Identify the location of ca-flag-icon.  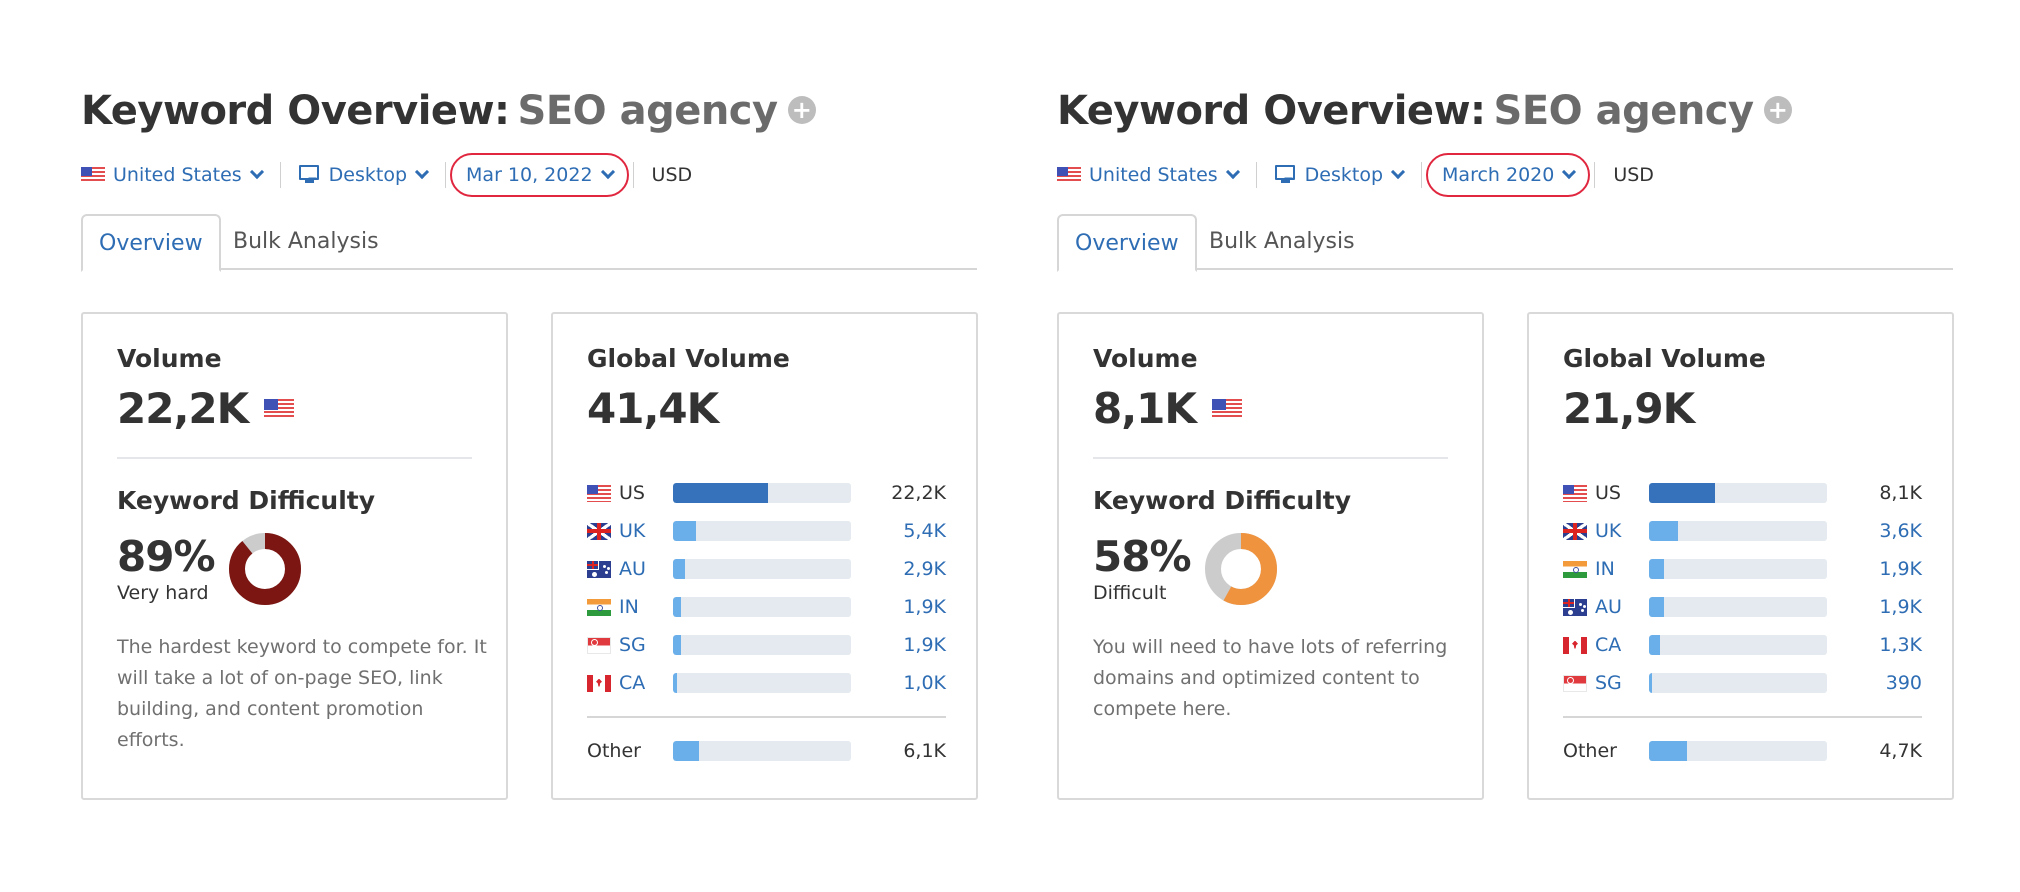
(599, 683).